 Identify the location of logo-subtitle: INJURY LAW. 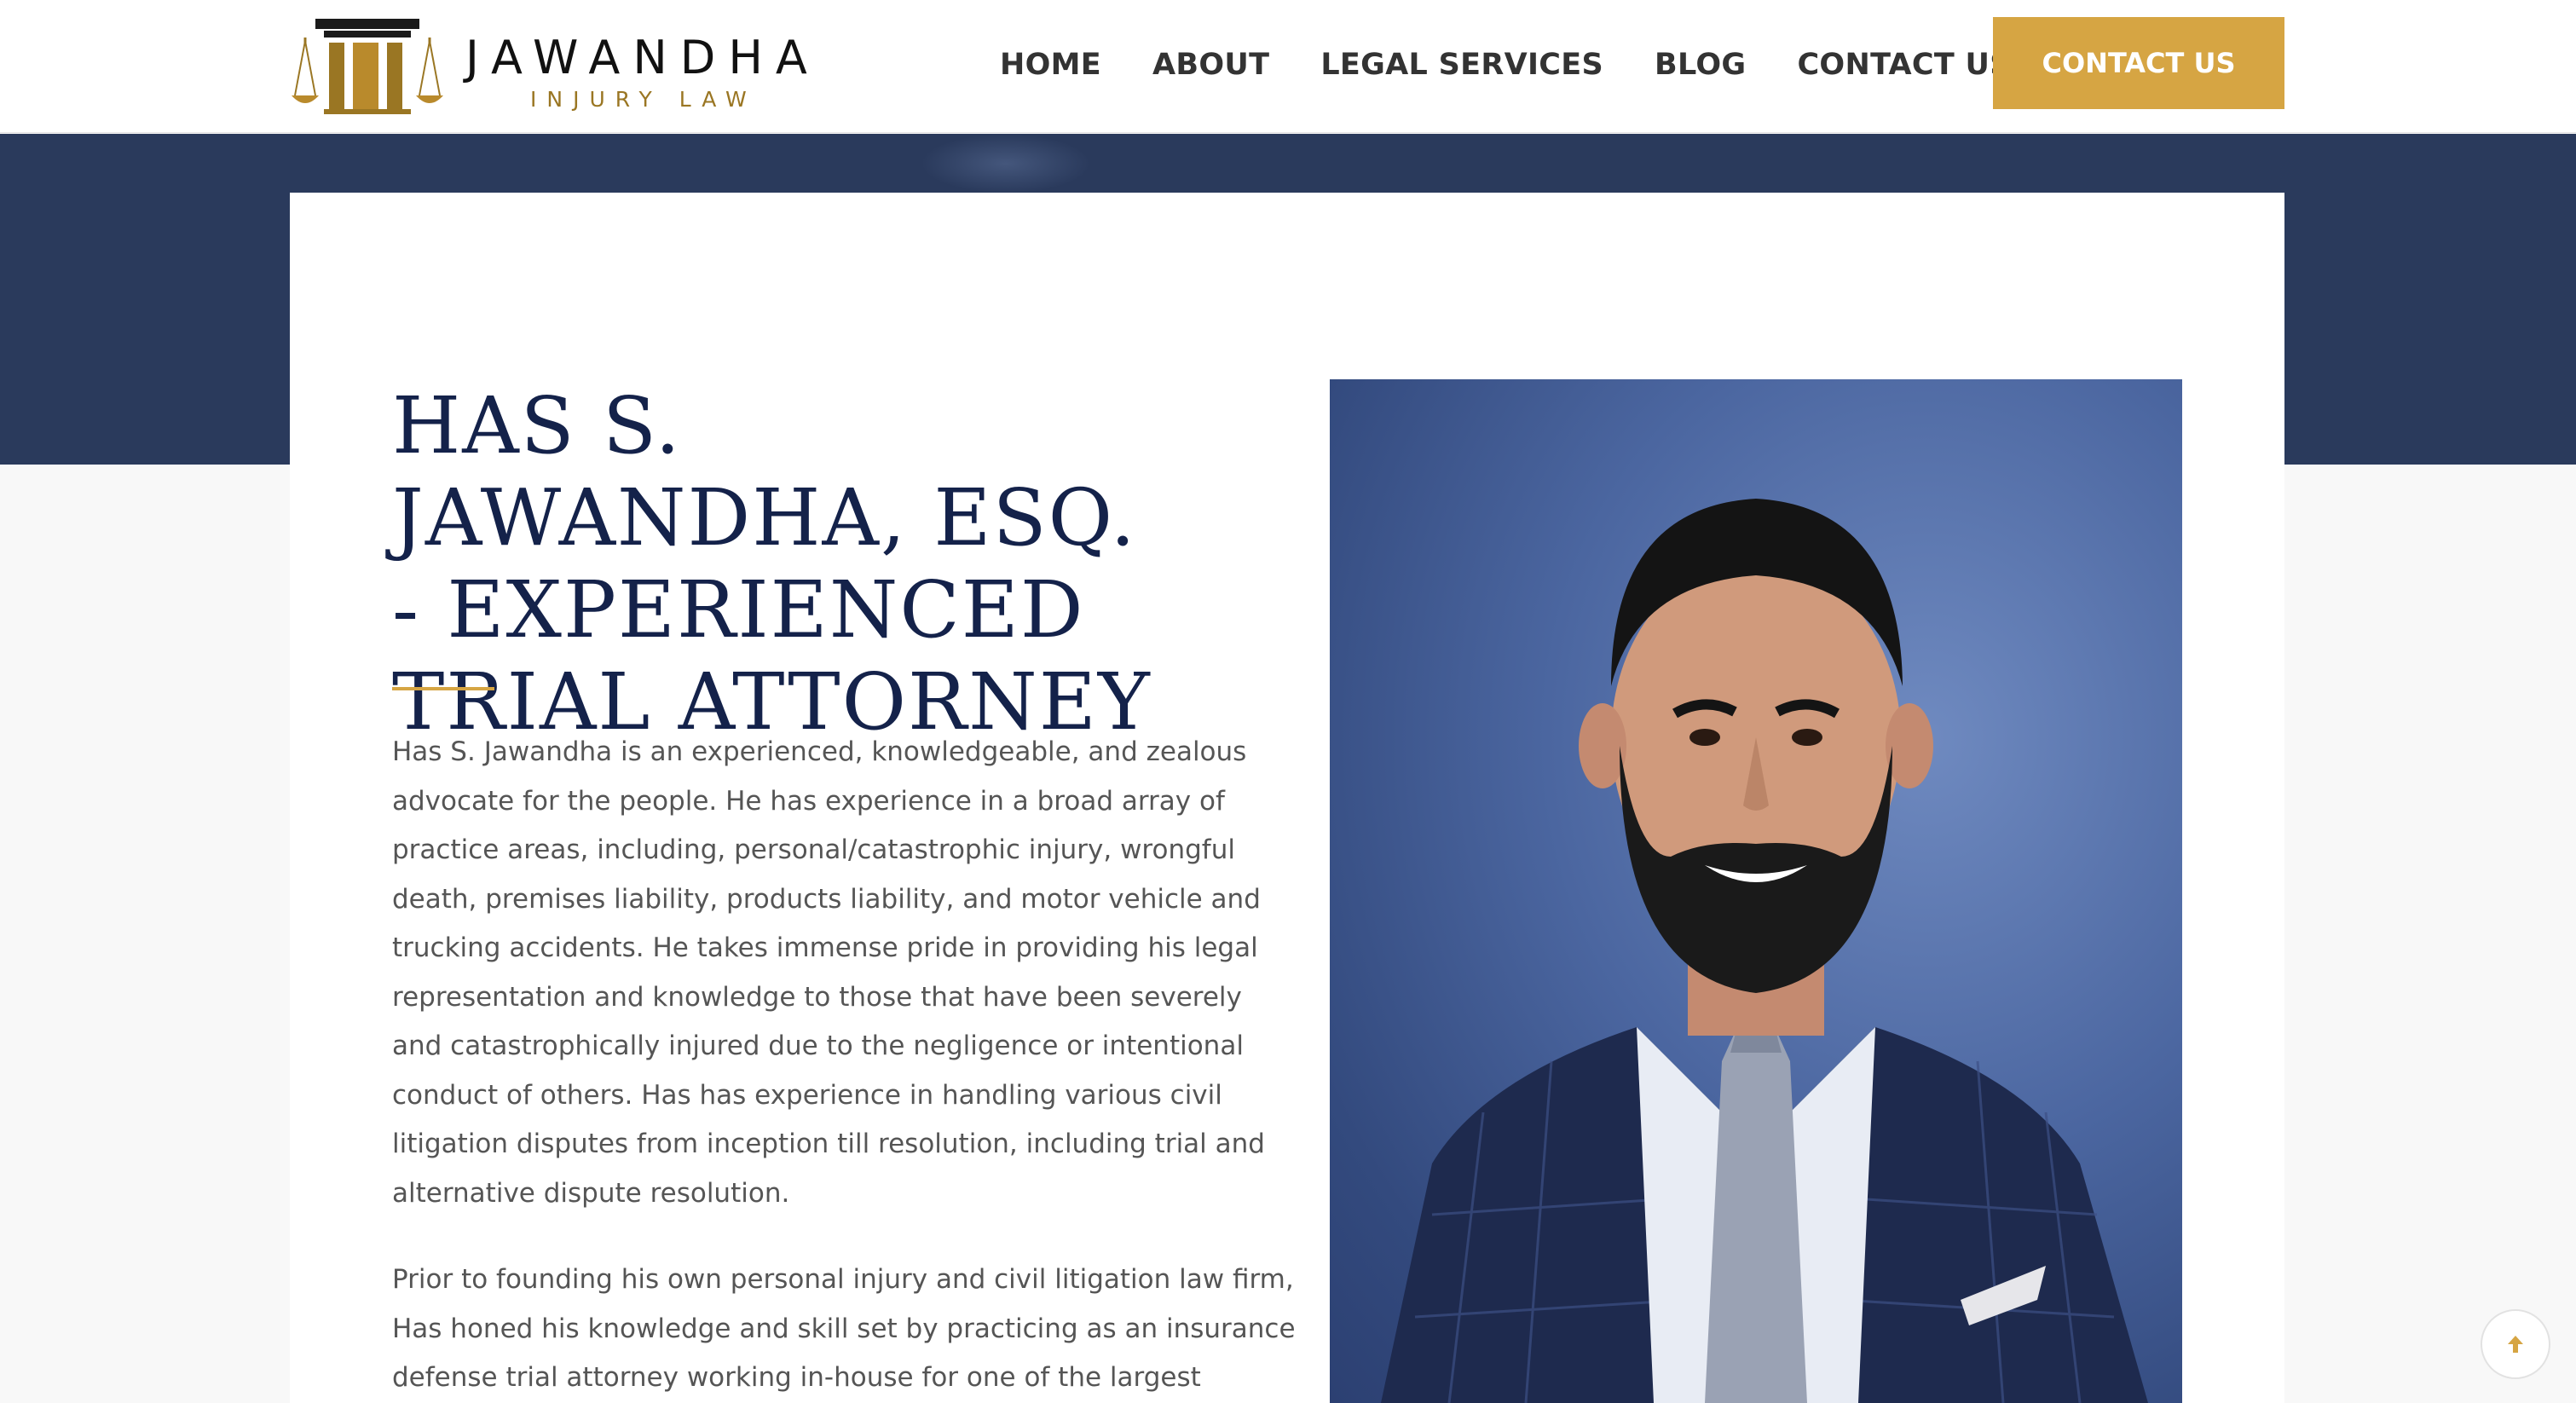
(643, 100).